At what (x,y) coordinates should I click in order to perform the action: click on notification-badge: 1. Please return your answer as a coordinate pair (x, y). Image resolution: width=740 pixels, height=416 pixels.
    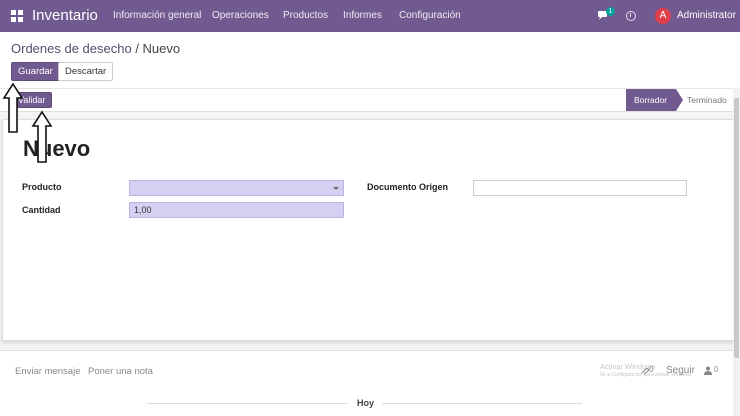
    Looking at the image, I should click on (610, 11).